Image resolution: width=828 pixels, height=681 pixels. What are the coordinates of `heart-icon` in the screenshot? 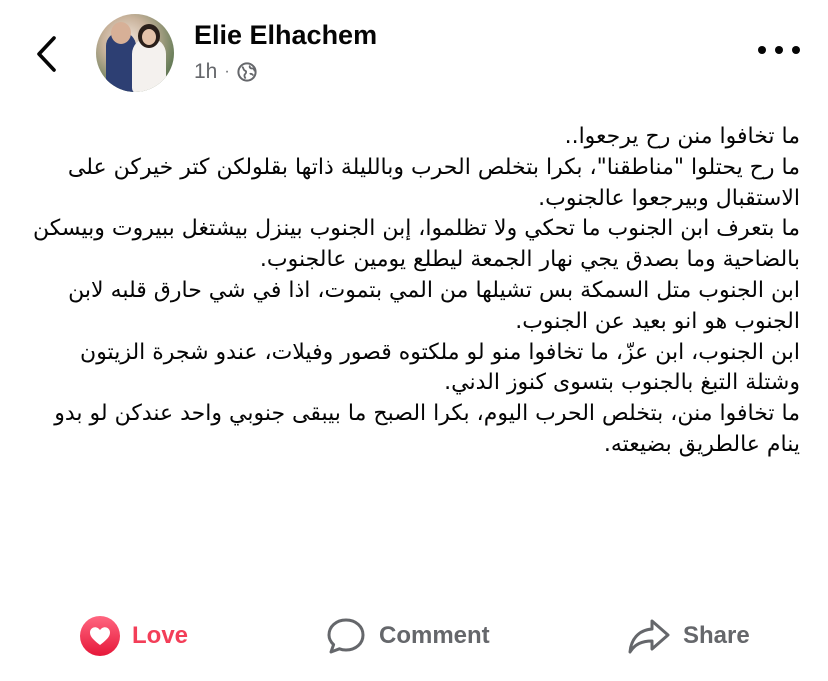 It's located at (100, 636).